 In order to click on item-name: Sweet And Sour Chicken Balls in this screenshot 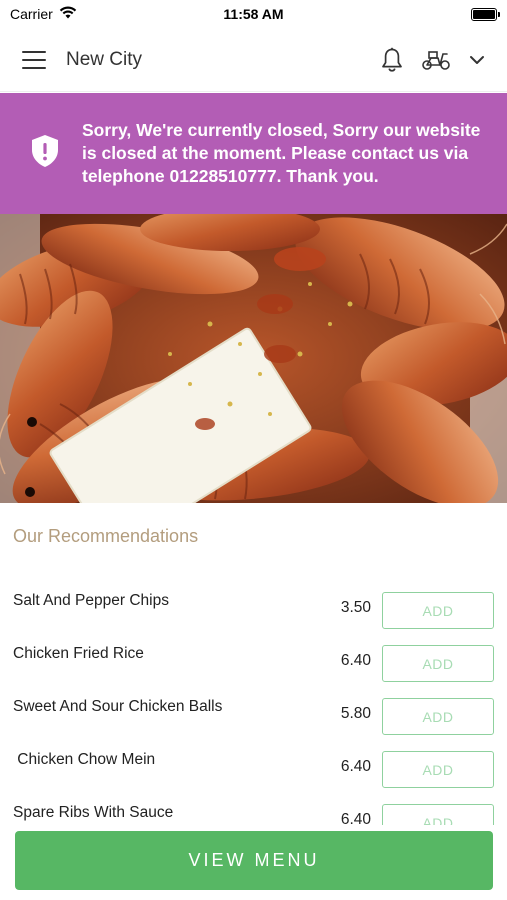, I will do `click(118, 706)`.